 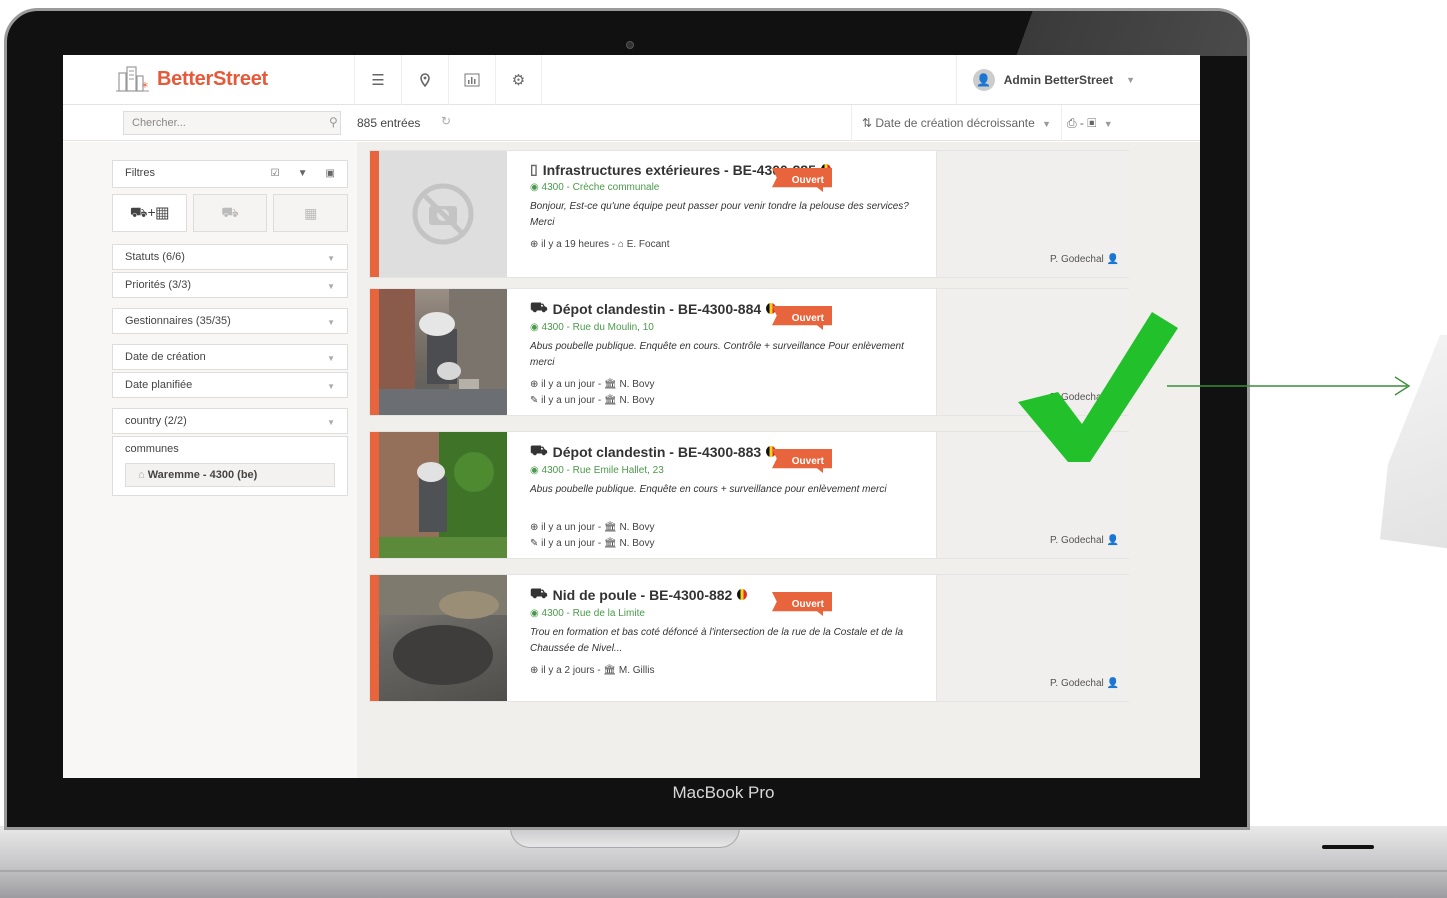 What do you see at coordinates (202, 475) in the screenshot?
I see `commune-label: Waremme - 4300 (be)` at bounding box center [202, 475].